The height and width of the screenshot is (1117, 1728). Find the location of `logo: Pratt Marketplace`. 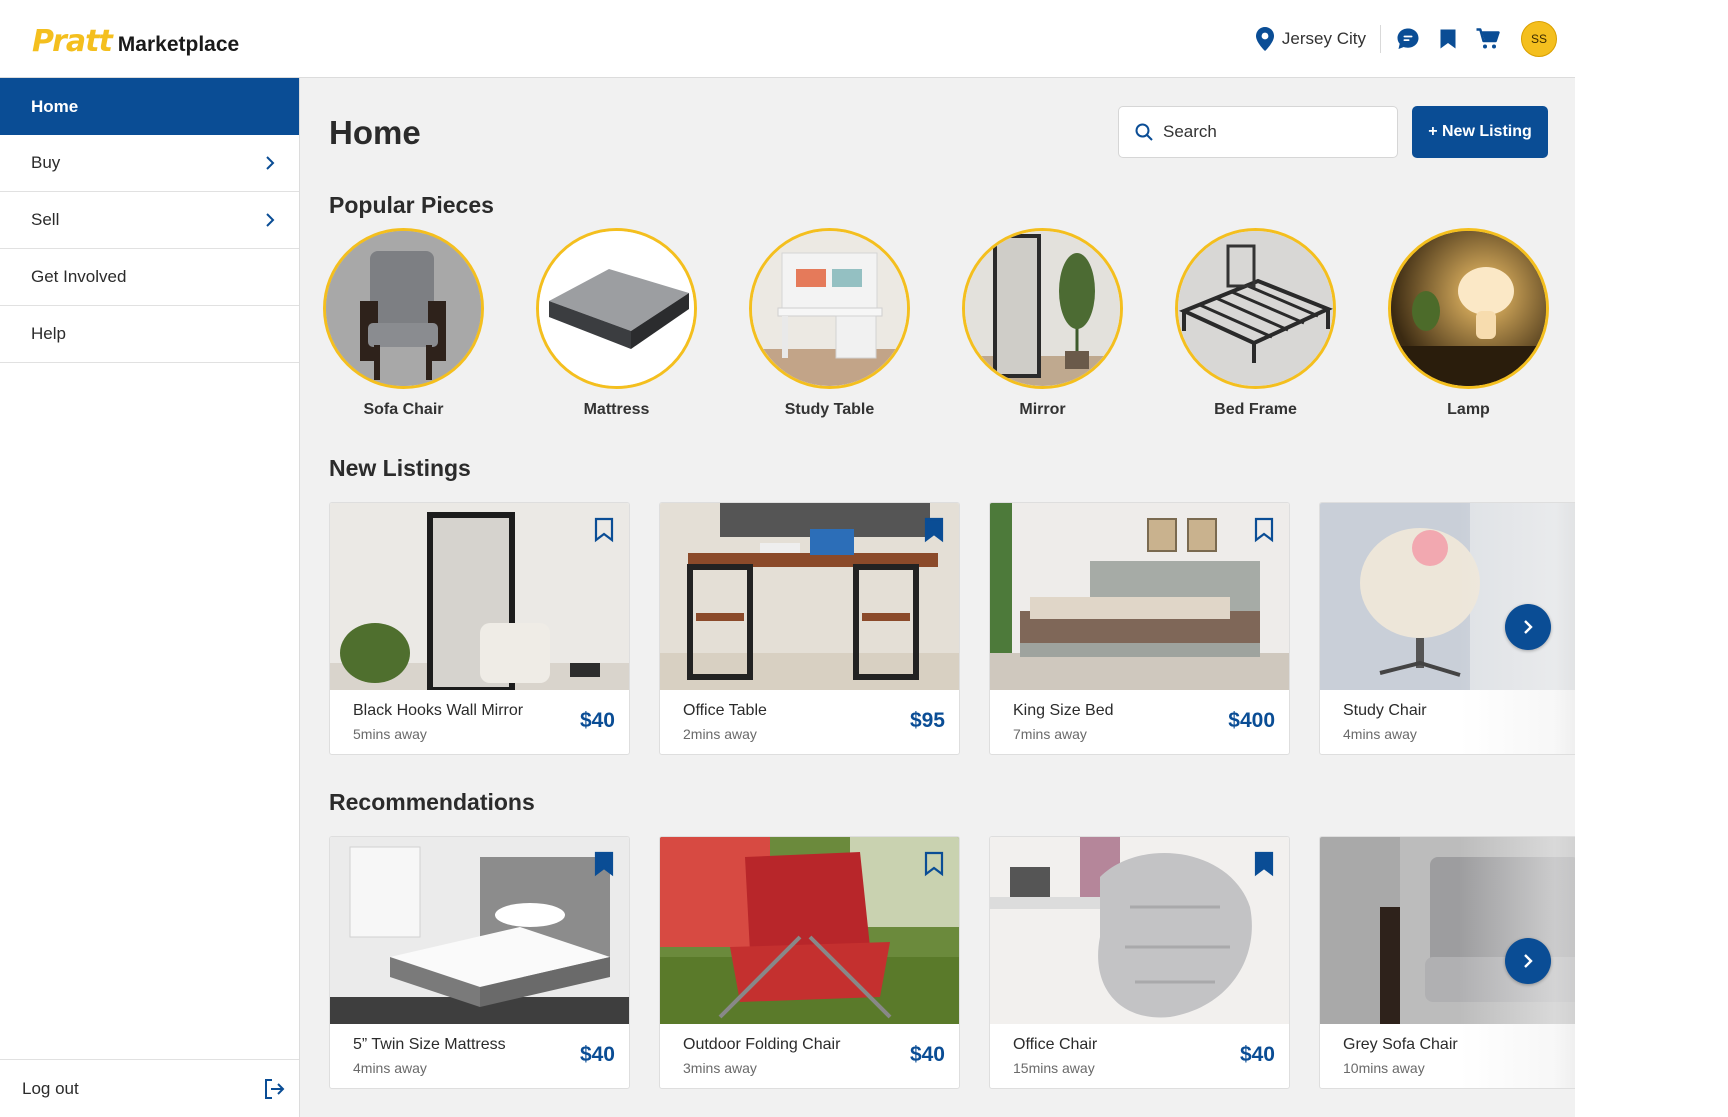

logo: Pratt Marketplace is located at coordinates (135, 41).